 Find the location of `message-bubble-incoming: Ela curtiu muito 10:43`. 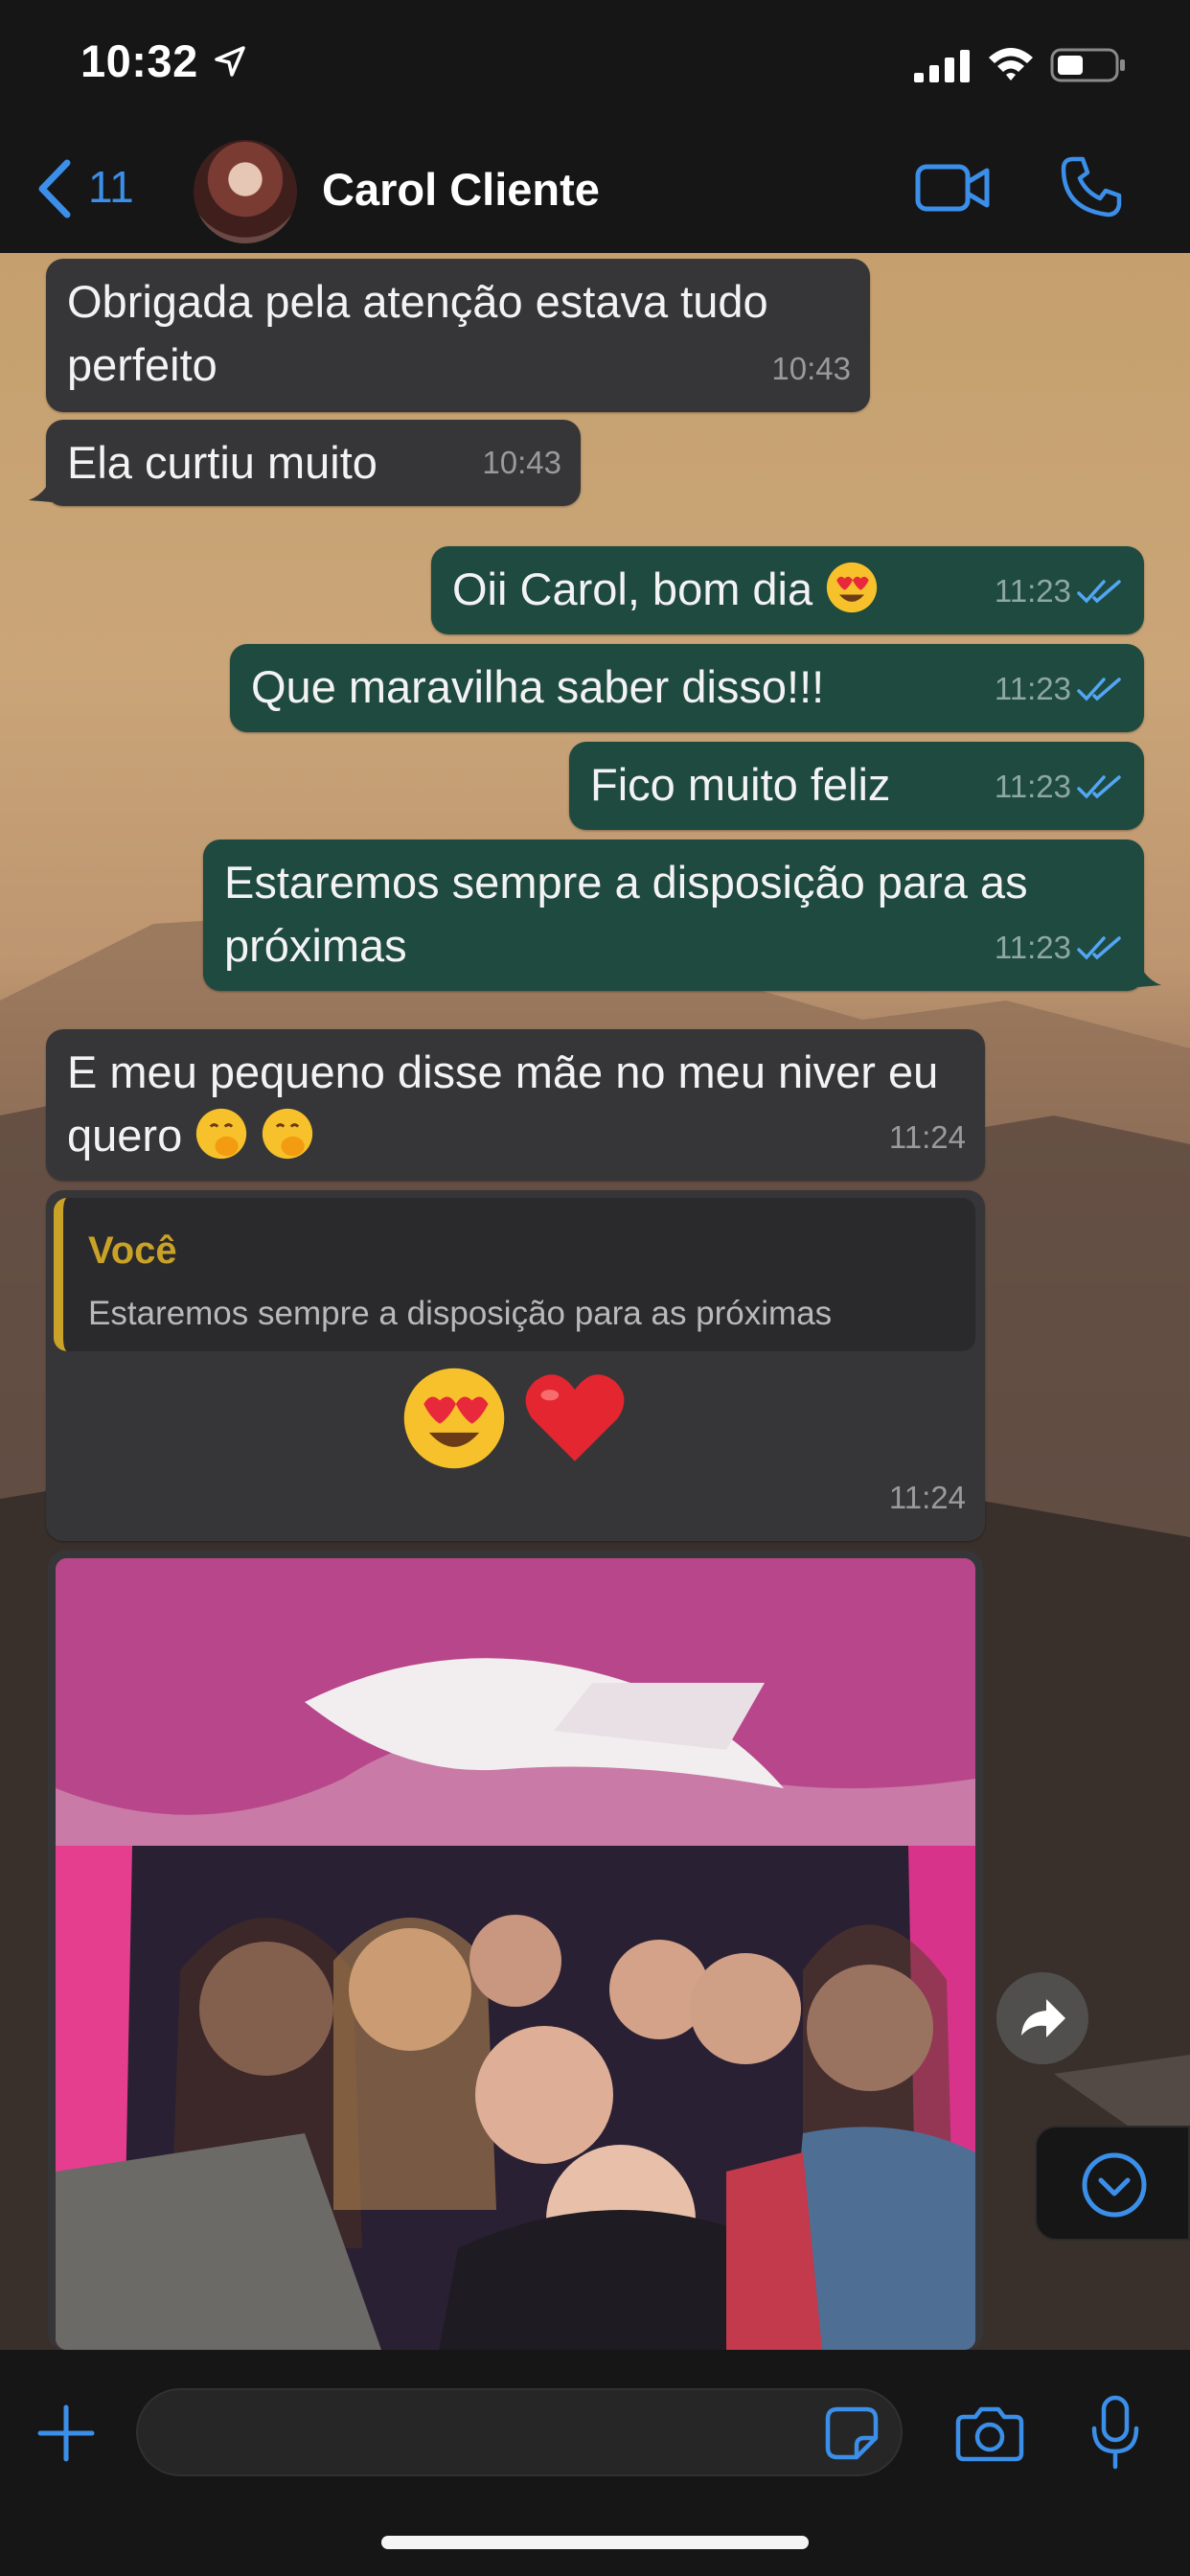

message-bubble-incoming: Ela curtiu muito 10:43 is located at coordinates (305, 463).